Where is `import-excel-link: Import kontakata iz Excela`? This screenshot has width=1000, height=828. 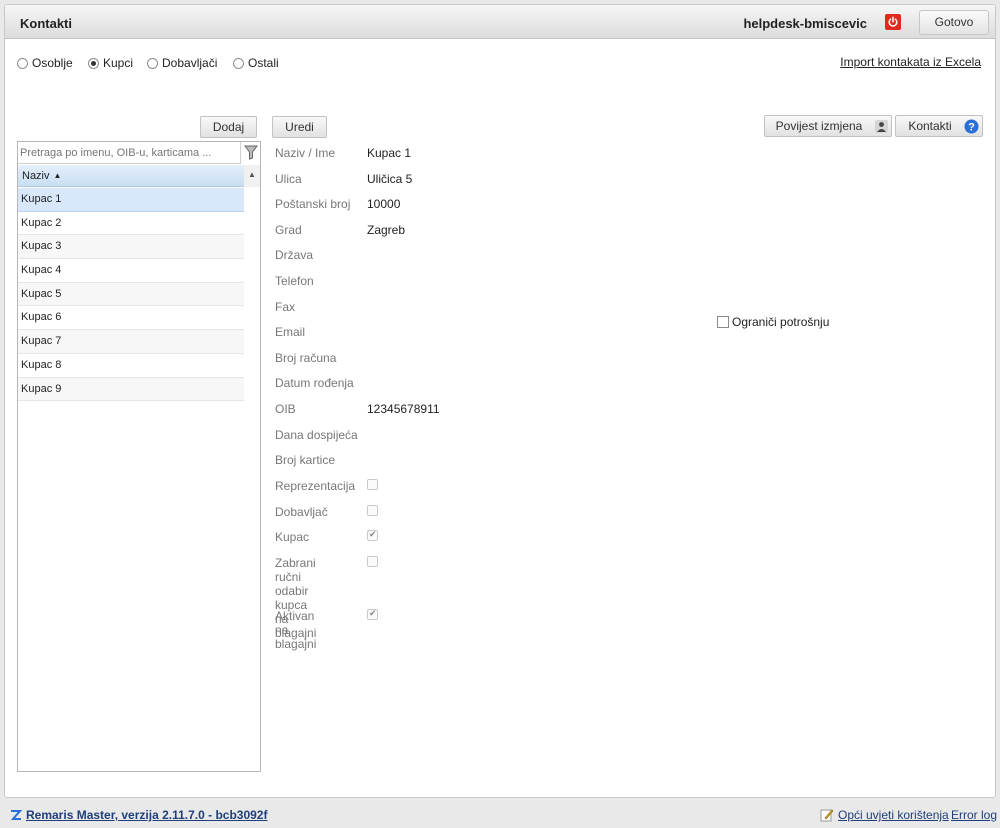
import-excel-link: Import kontakata iz Excela is located at coordinates (910, 62).